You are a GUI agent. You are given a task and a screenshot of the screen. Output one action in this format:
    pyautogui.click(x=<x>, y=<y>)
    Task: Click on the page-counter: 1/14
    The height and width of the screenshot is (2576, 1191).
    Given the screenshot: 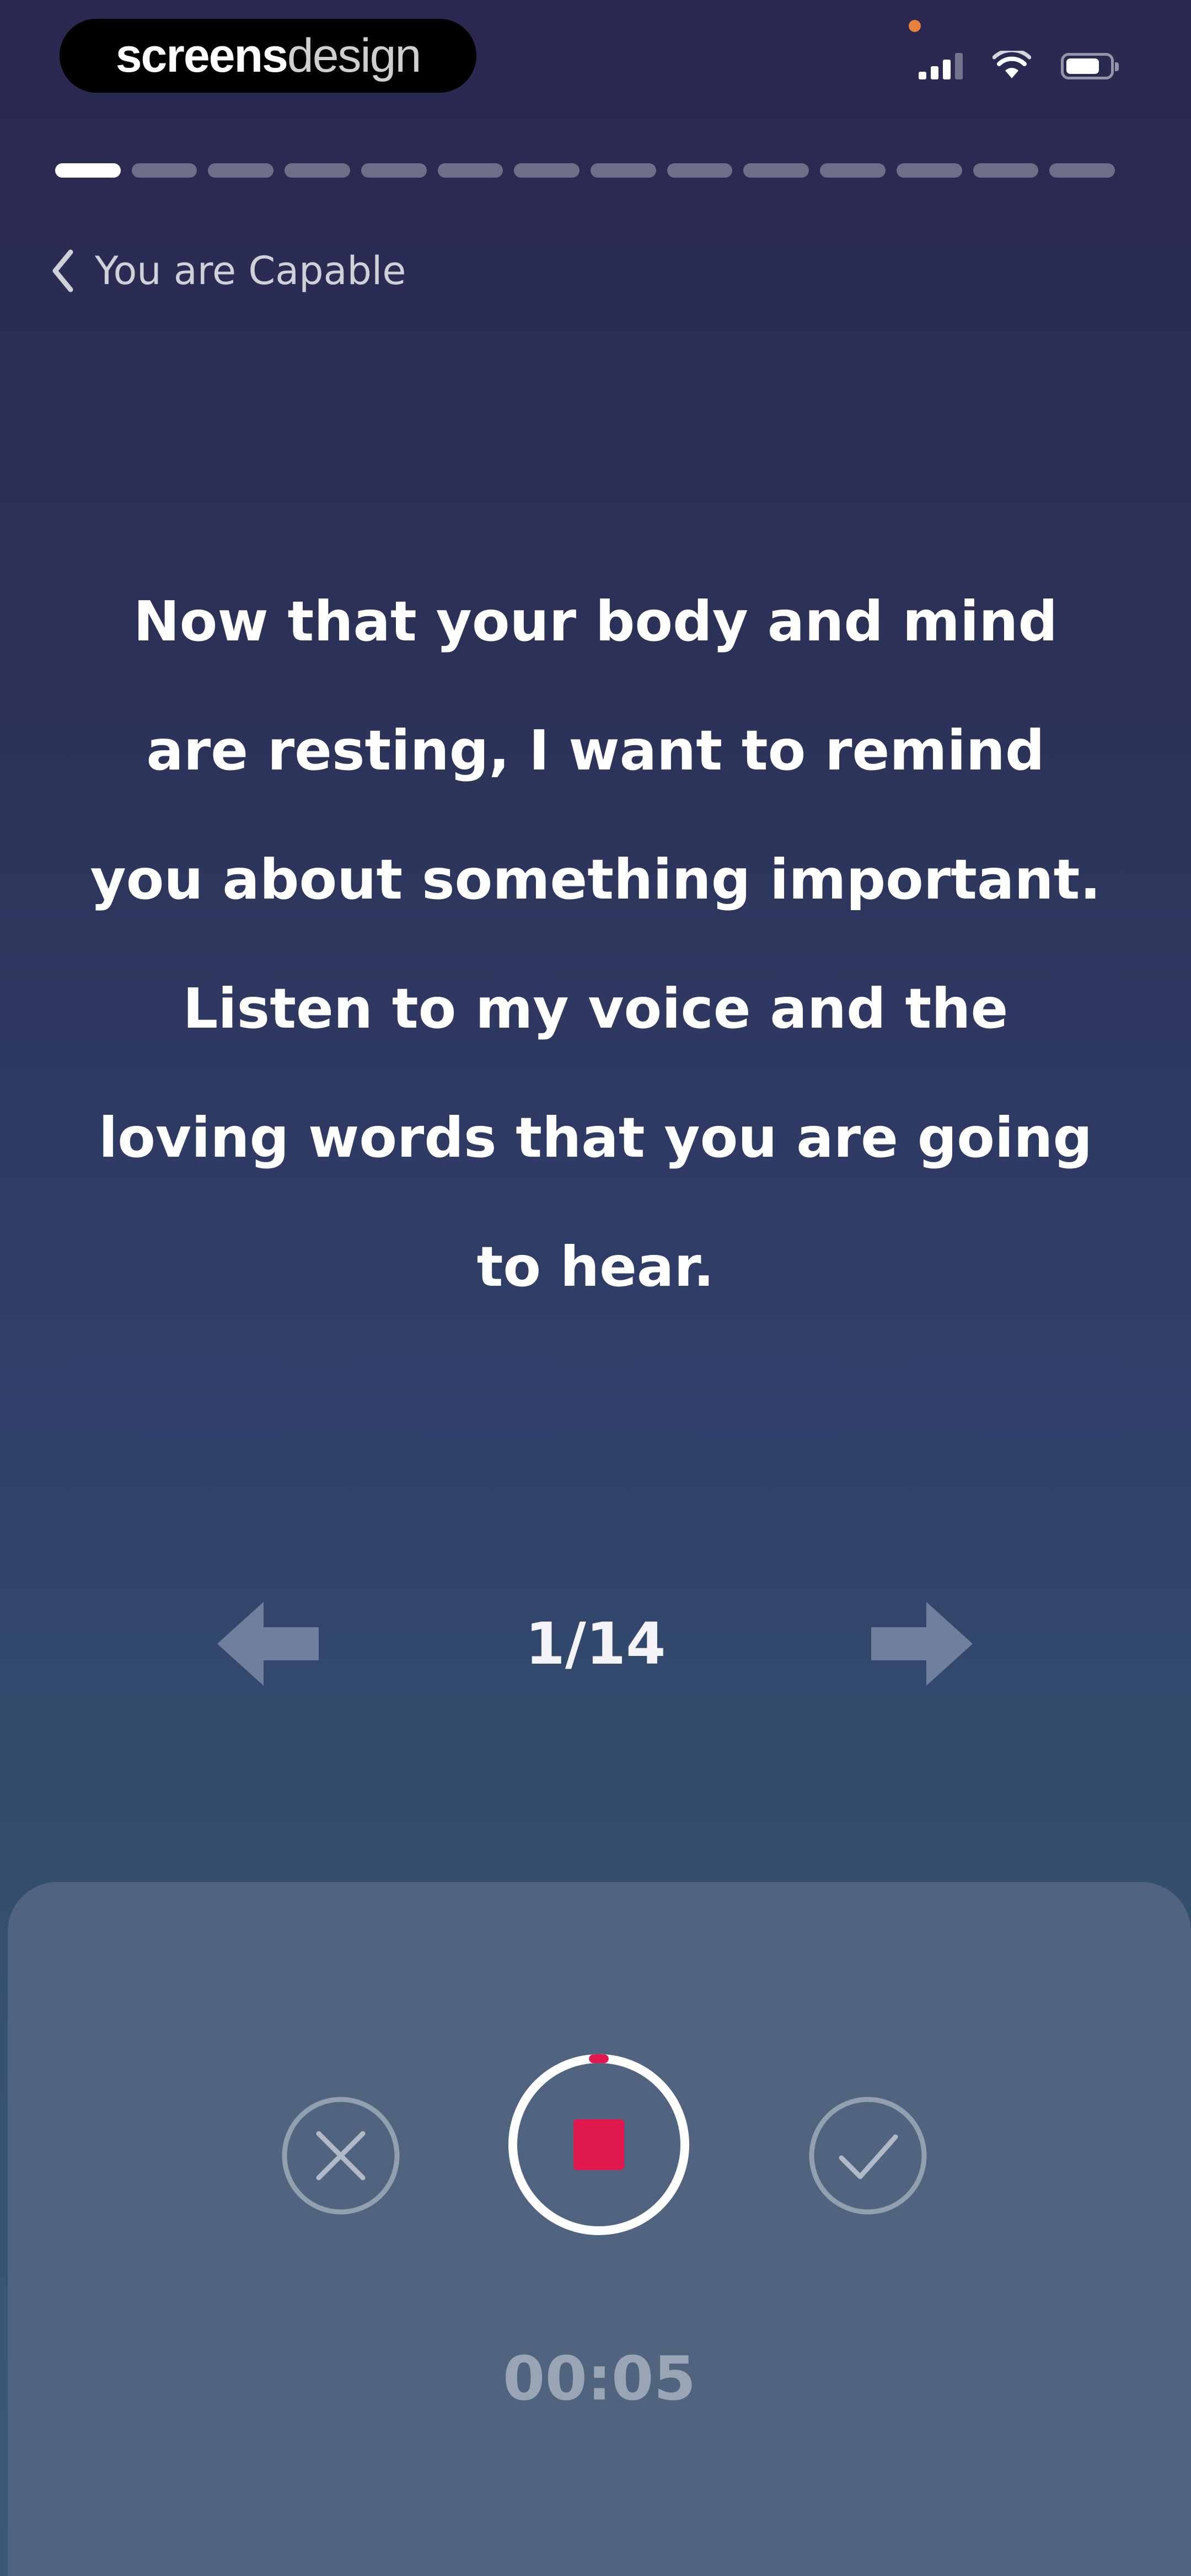 What is the action you would take?
    pyautogui.click(x=595, y=1643)
    